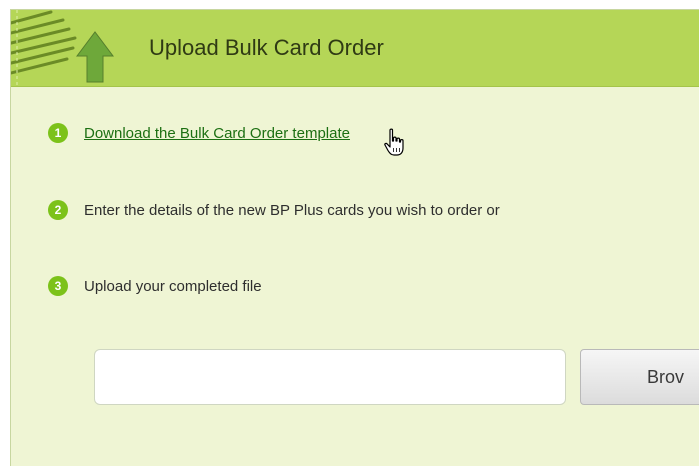  What do you see at coordinates (330, 377) in the screenshot?
I see `file-path-input` at bounding box center [330, 377].